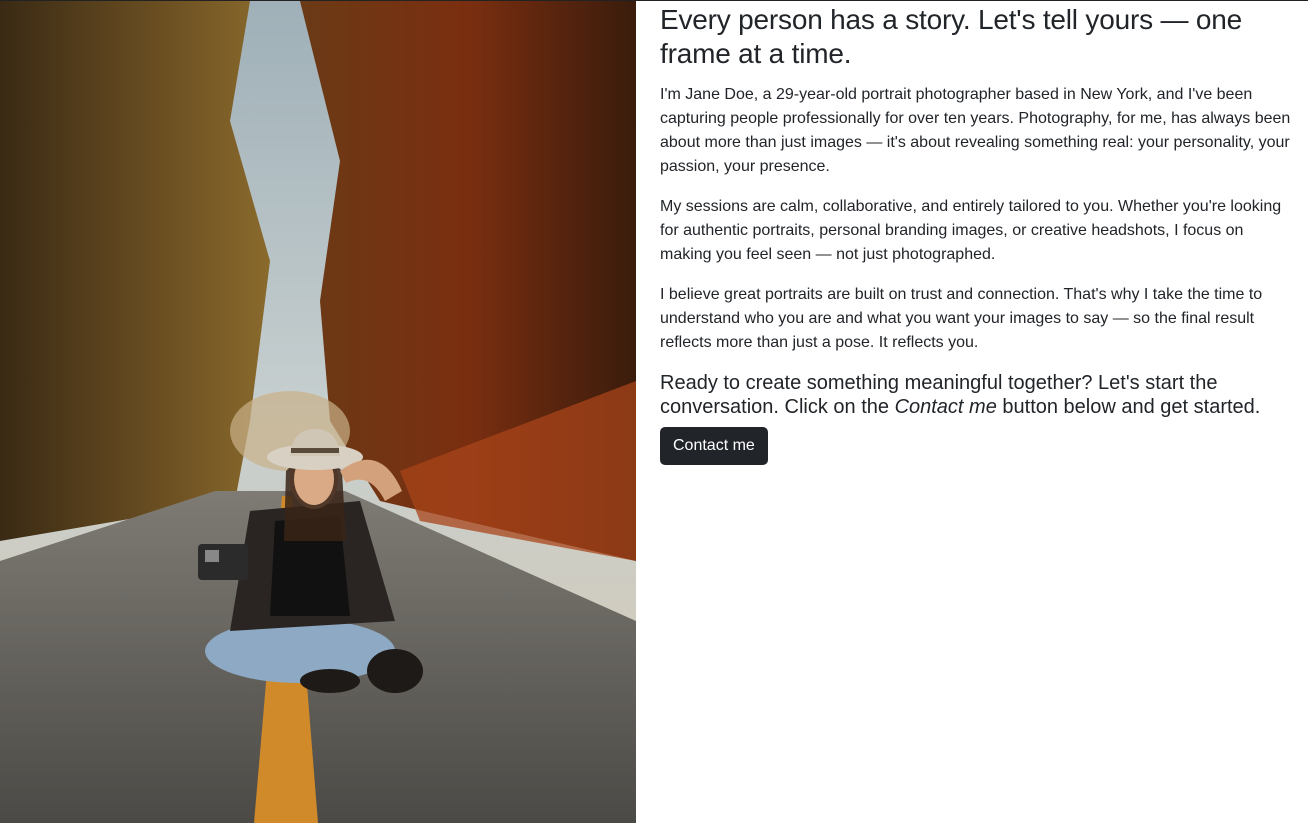  I want to click on contact-me-button: Contact me, so click(714, 446).